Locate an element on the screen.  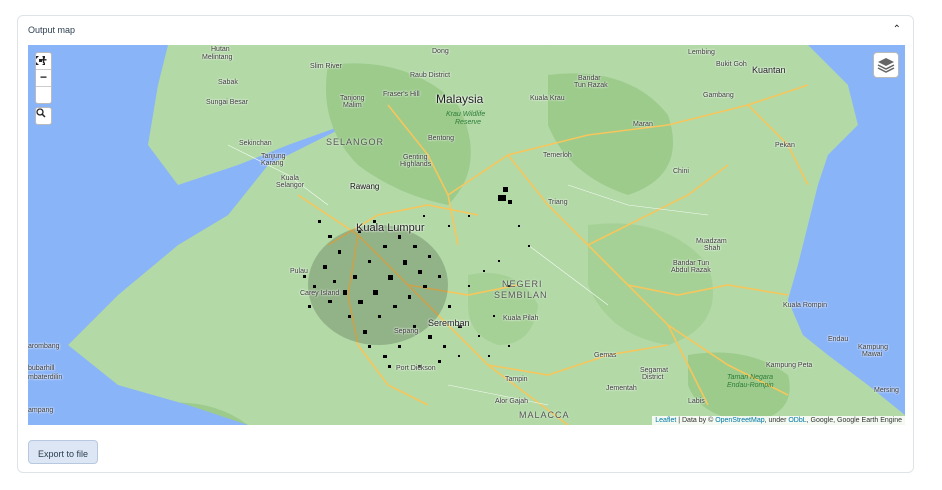
place-label: Port Dickson is located at coordinates (416, 368).